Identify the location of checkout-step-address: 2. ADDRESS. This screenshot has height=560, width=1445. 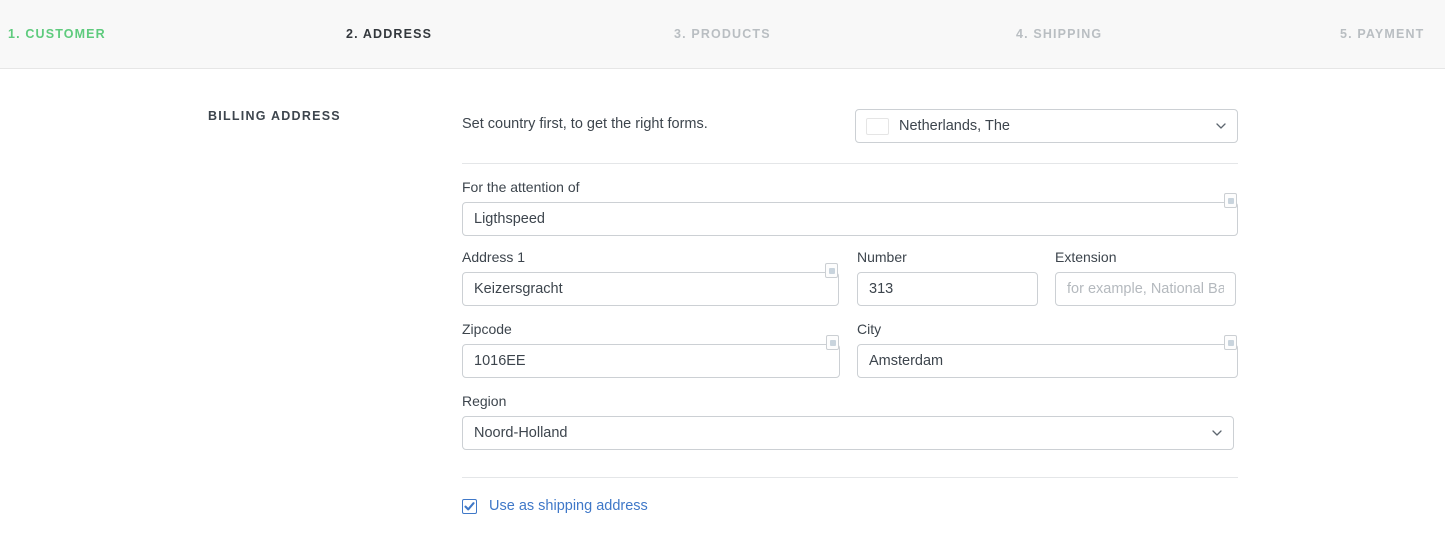
(389, 34).